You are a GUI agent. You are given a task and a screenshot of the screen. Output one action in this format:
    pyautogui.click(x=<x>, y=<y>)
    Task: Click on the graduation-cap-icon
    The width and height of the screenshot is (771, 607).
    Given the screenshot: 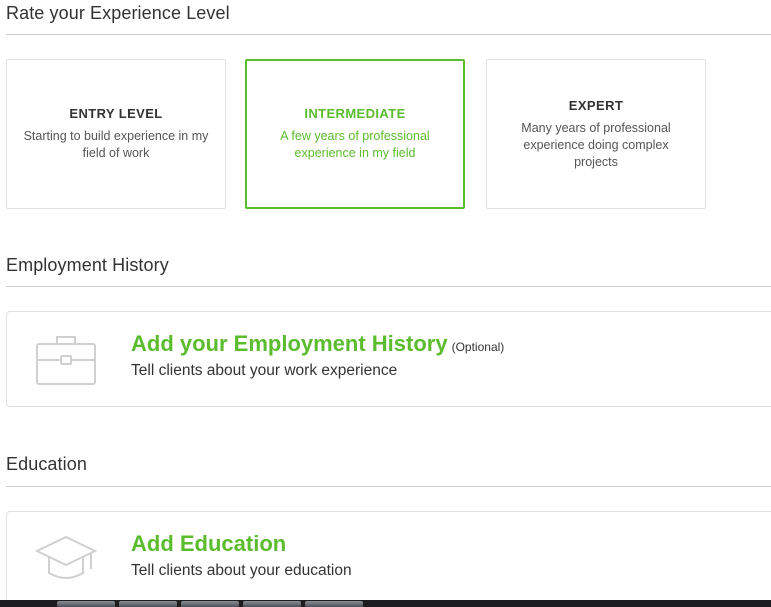 What is the action you would take?
    pyautogui.click(x=66, y=557)
    